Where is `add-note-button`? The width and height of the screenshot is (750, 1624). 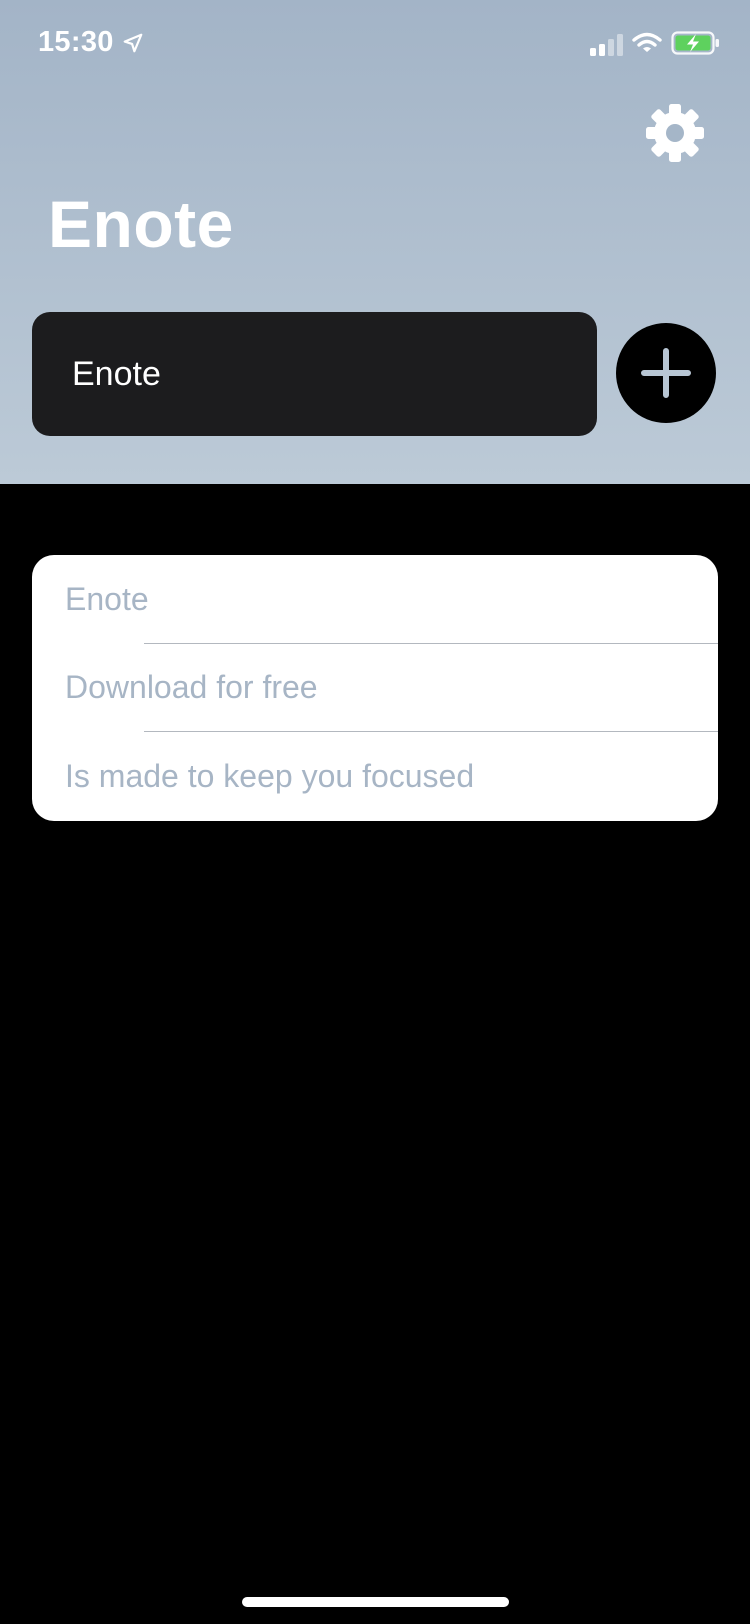 add-note-button is located at coordinates (666, 373).